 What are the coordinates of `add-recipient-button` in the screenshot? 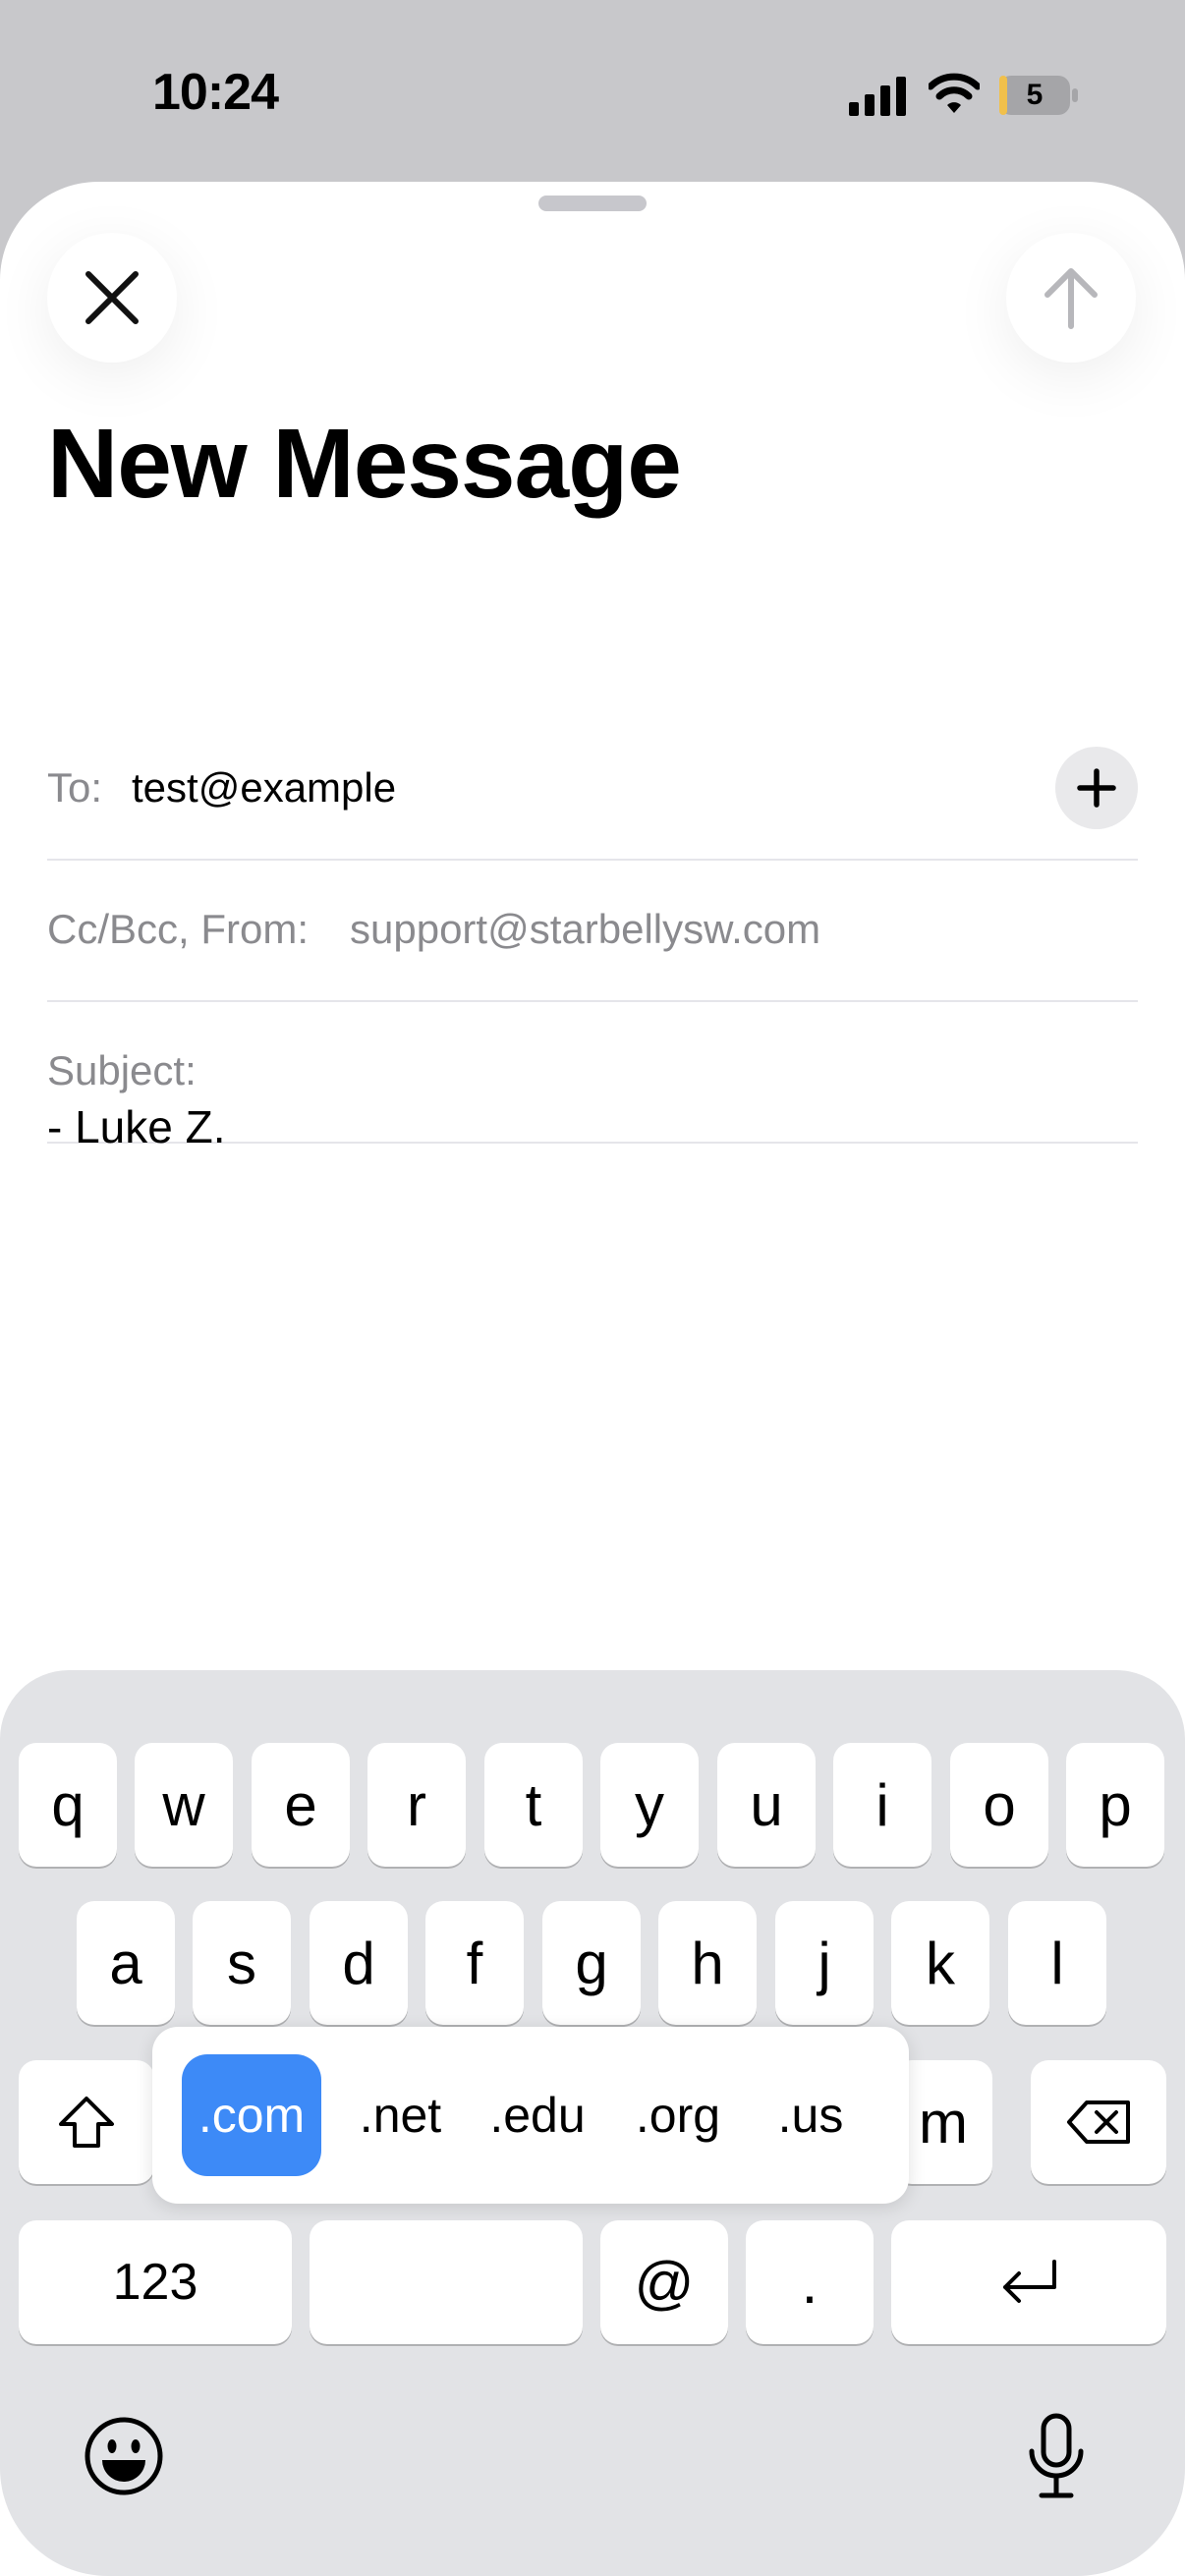 It's located at (1096, 788).